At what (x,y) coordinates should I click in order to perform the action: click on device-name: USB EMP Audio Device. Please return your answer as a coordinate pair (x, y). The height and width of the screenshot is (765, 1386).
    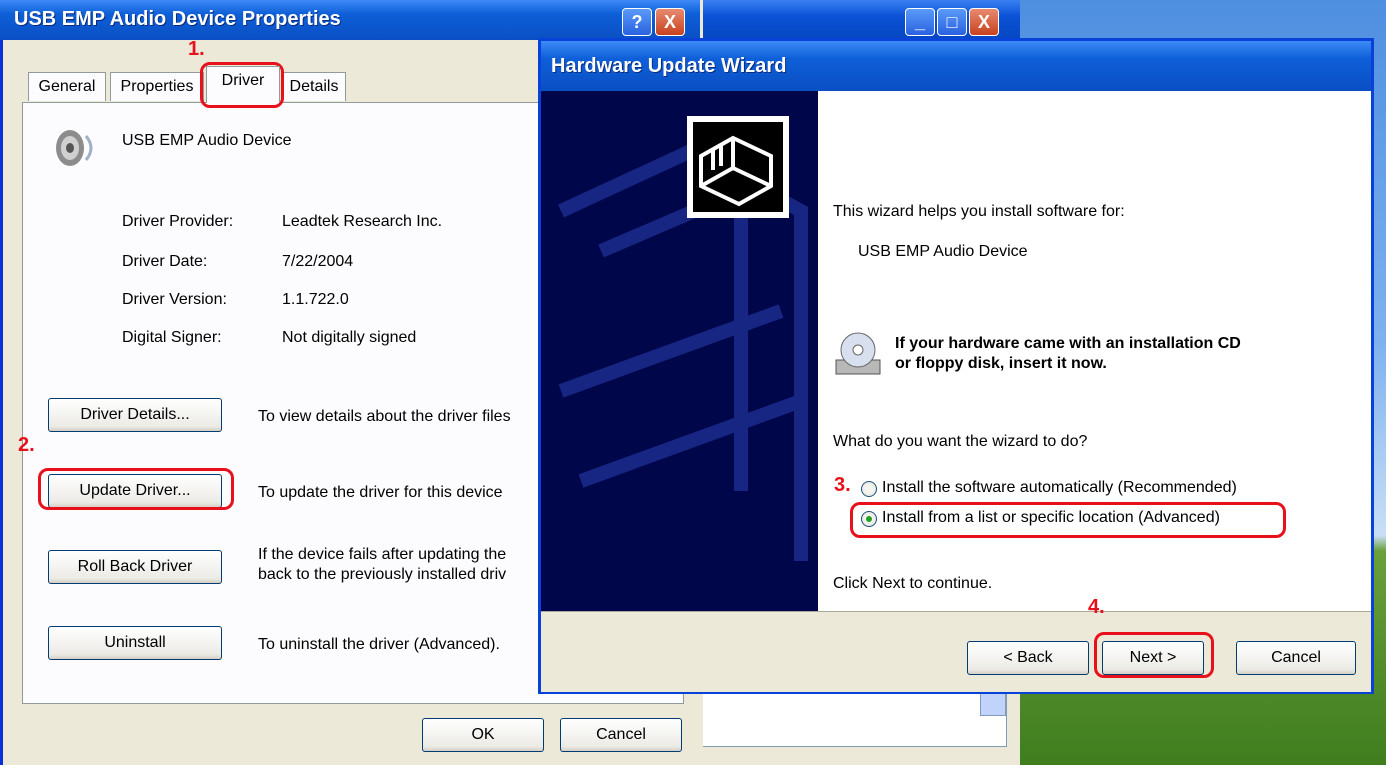
    Looking at the image, I should click on (207, 140).